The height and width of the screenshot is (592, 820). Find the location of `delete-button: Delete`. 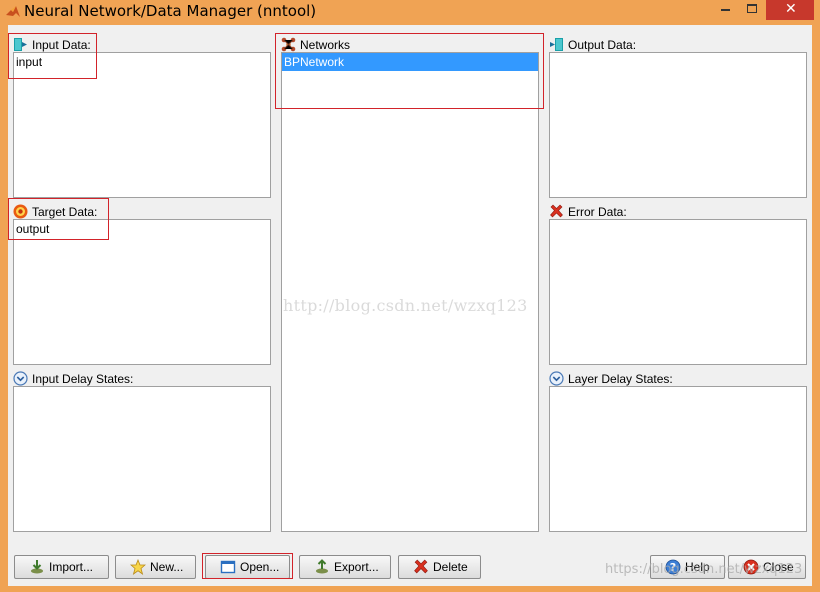

delete-button: Delete is located at coordinates (439, 567).